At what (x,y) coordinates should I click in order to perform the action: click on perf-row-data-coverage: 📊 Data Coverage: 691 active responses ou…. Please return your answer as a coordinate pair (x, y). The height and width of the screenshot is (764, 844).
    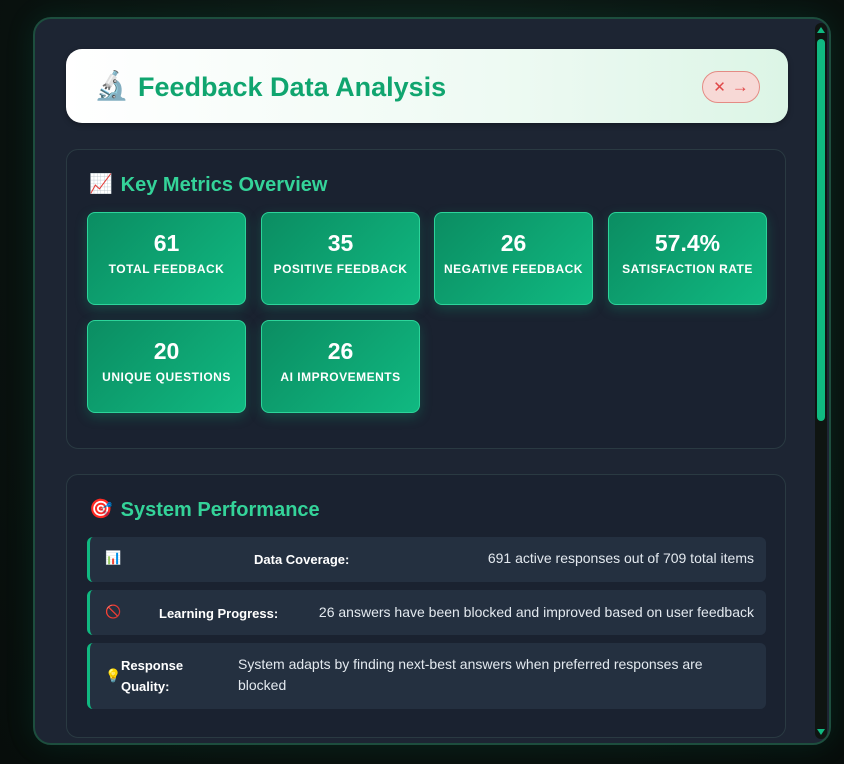
    Looking at the image, I should click on (426, 559).